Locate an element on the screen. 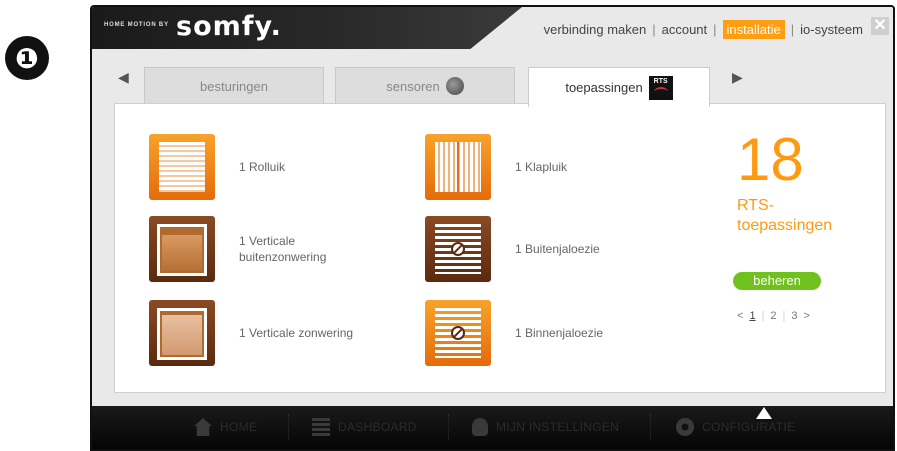 Image resolution: width=897 pixels, height=451 pixels. footer-item-my-settings: MIJN INSTELLINGEN is located at coordinates (545, 427).